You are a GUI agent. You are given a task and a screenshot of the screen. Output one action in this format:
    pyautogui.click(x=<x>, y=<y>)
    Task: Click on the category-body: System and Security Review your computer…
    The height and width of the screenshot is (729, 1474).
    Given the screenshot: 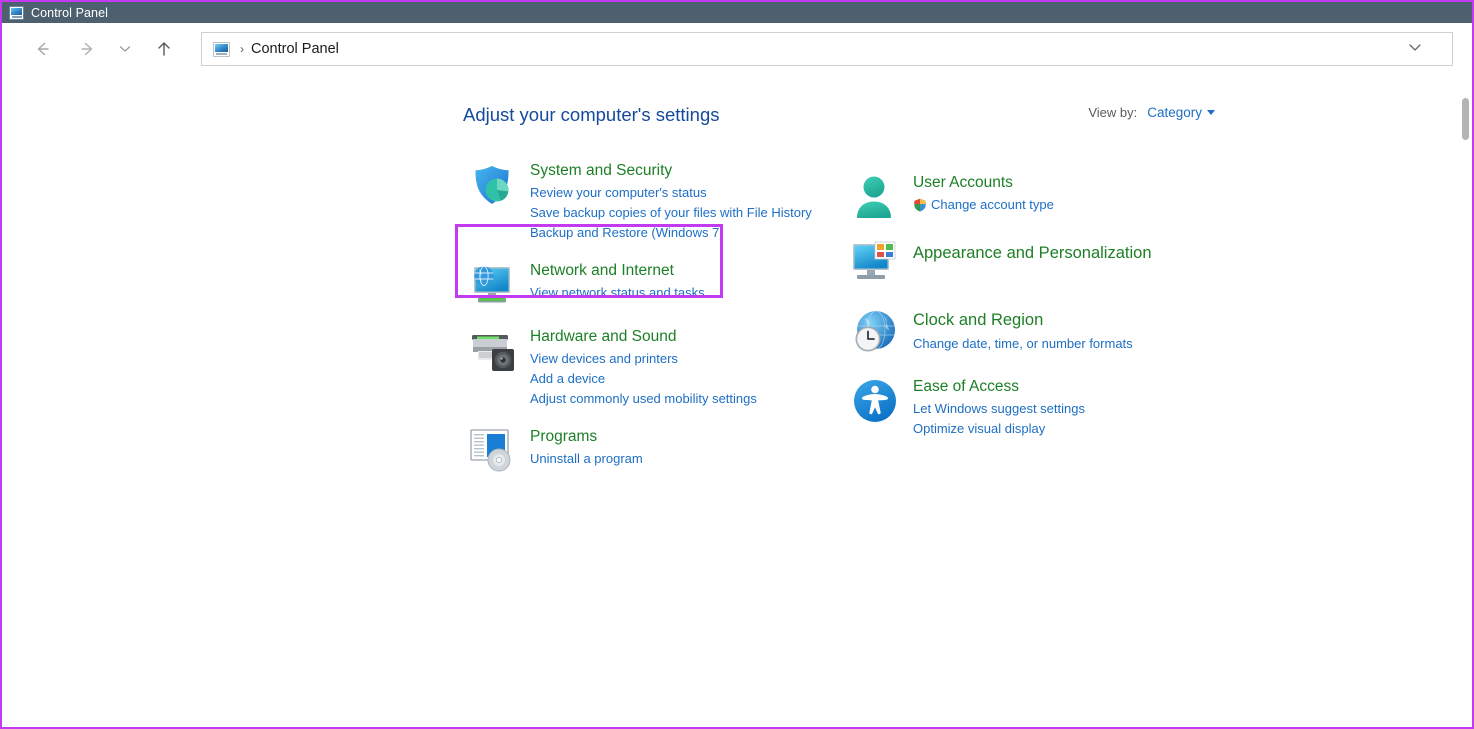 What is the action you would take?
    pyautogui.click(x=693, y=201)
    